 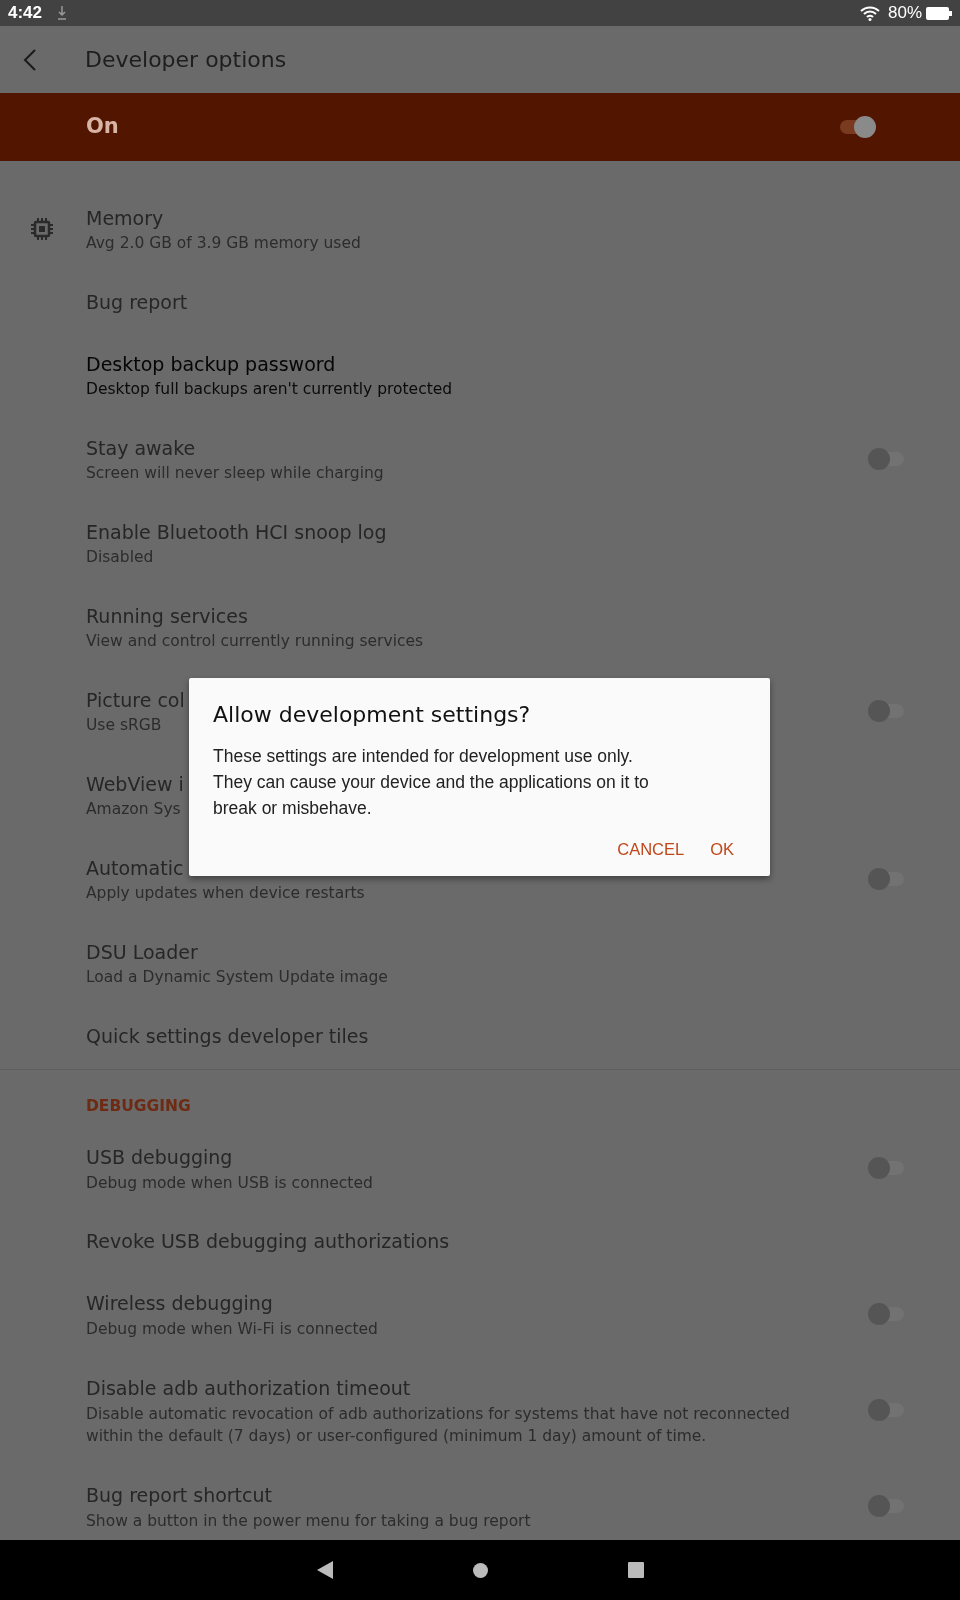 What do you see at coordinates (438, 1425) in the screenshot?
I see `row-subtitle: Disable automatic revocation of adb authorizations for systems that have not reconnected within the default (7 days) or user-configured (minimum 1 day) amount of time.` at bounding box center [438, 1425].